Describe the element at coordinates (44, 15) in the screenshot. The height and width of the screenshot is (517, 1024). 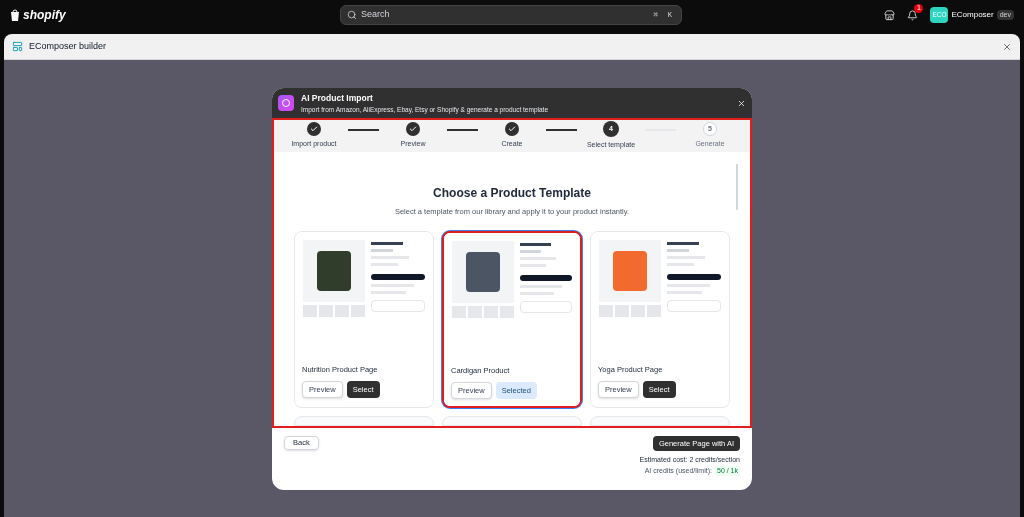
I see `brand-logo: shopify` at that location.